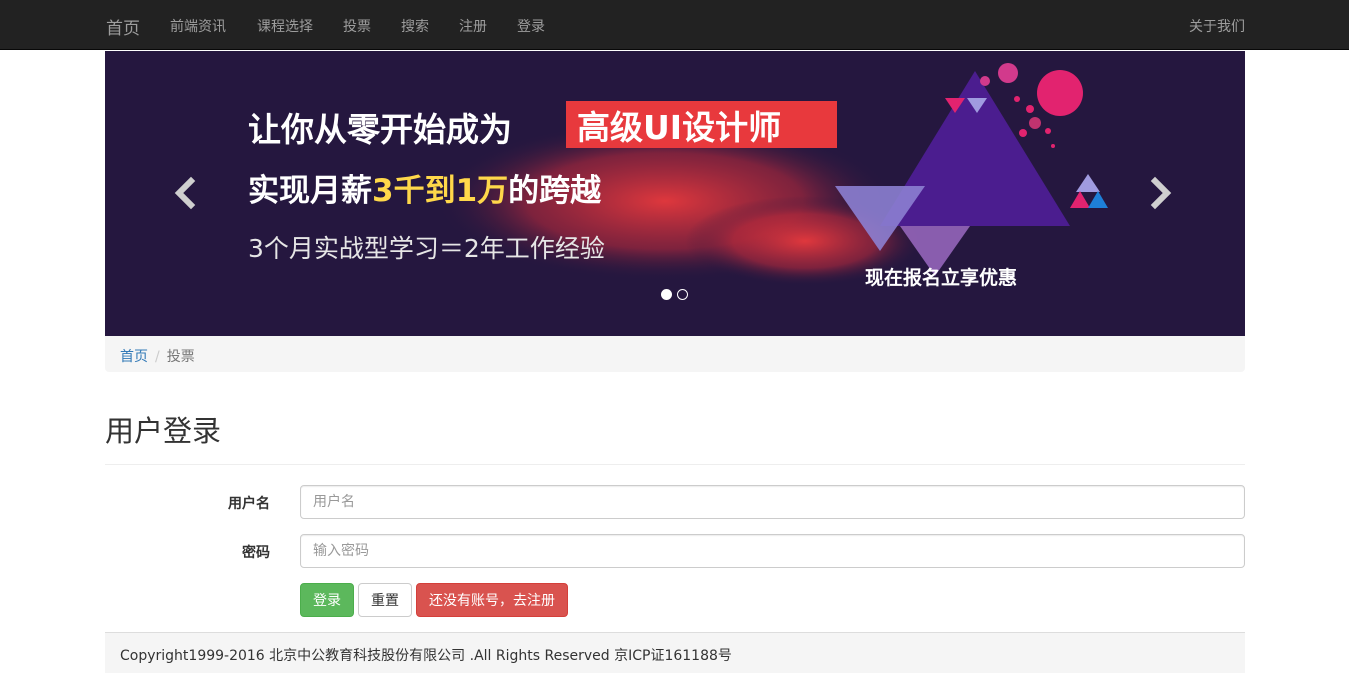 This screenshot has height=673, width=1349. Describe the element at coordinates (1217, 26) in the screenshot. I see `nav-item-about-us: 关于我们` at that location.